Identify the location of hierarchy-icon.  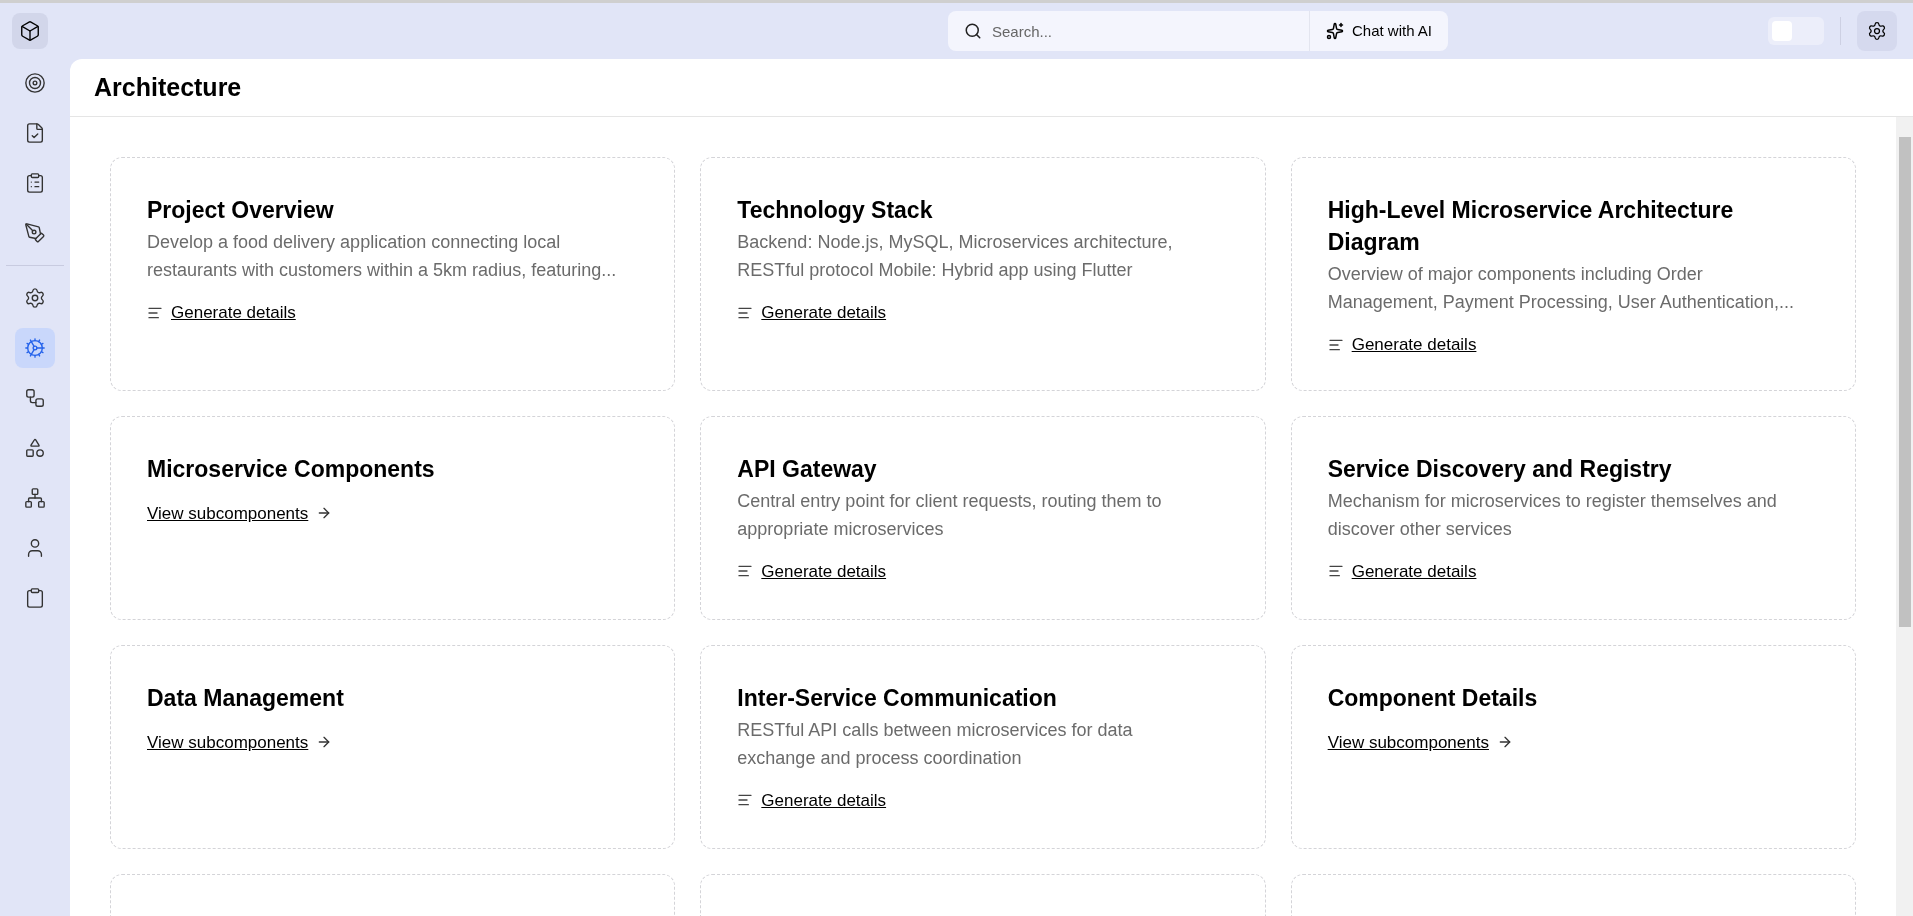
(35, 498).